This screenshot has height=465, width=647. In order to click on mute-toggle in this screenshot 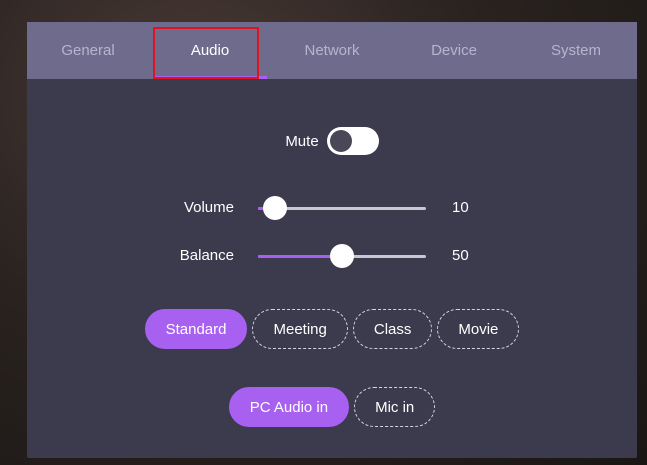, I will do `click(352, 141)`.